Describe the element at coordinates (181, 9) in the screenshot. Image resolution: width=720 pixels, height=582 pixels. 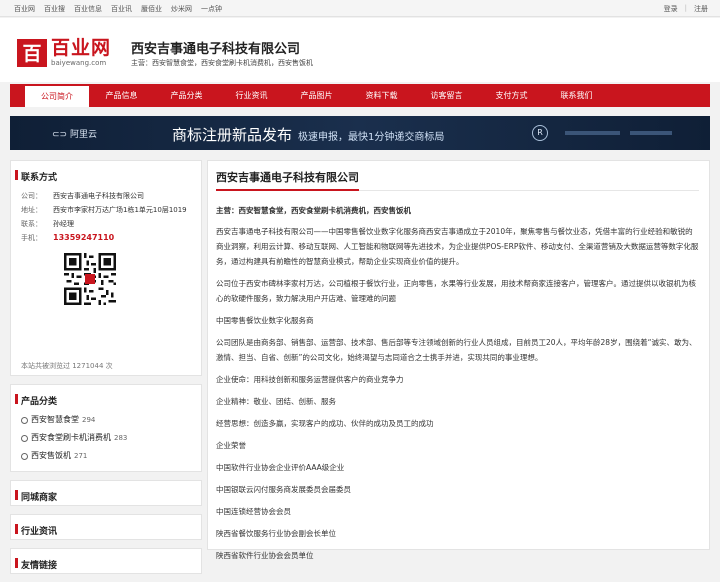
I see `top-link-chaomi: 炒米网` at that location.